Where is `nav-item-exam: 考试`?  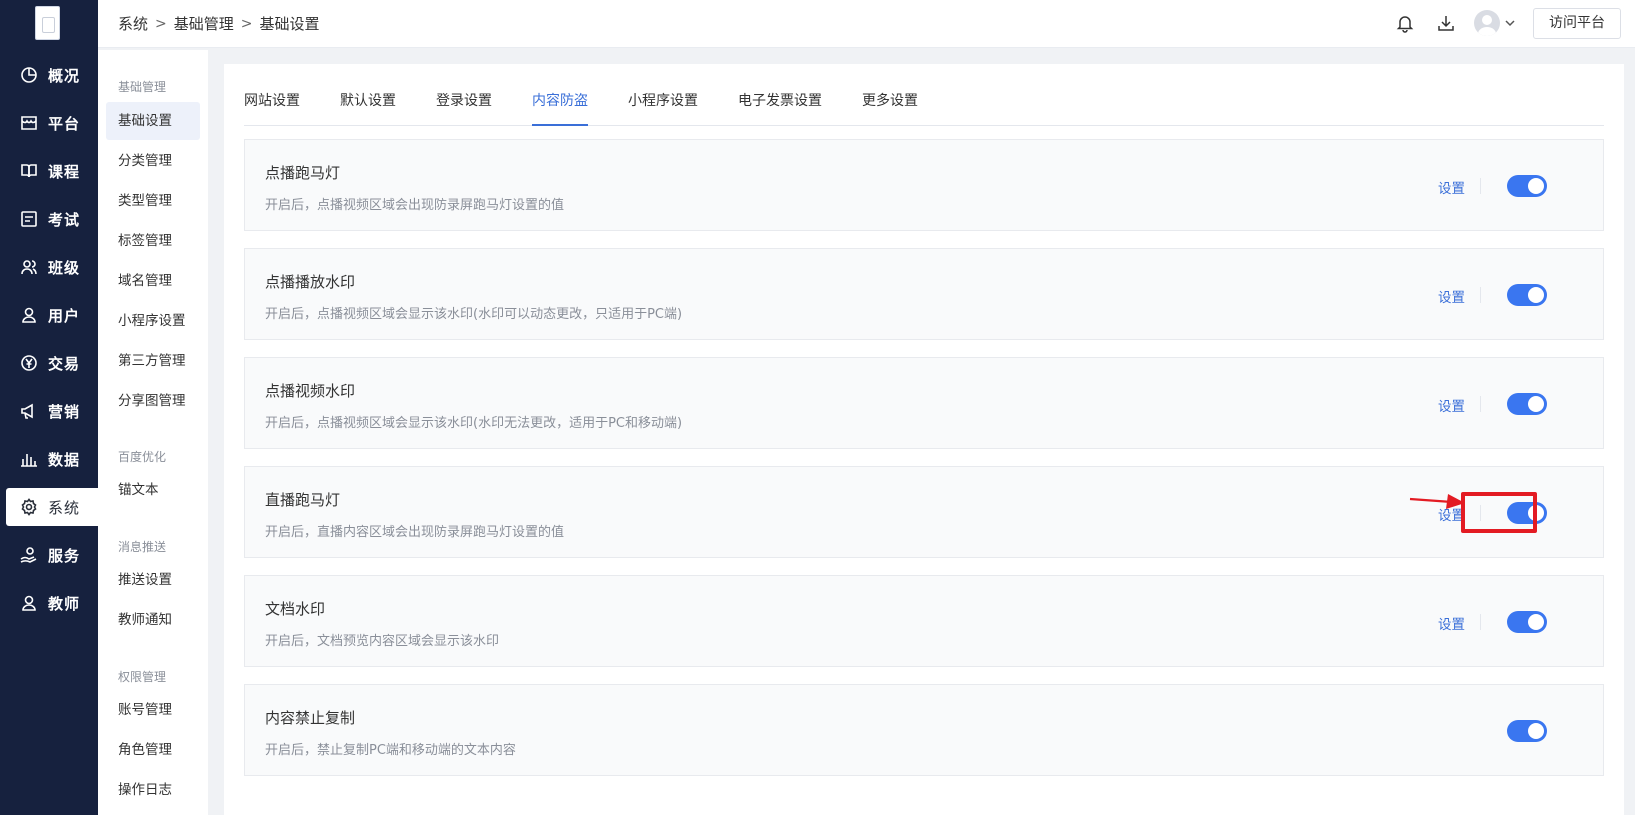 nav-item-exam: 考试 is located at coordinates (49, 219).